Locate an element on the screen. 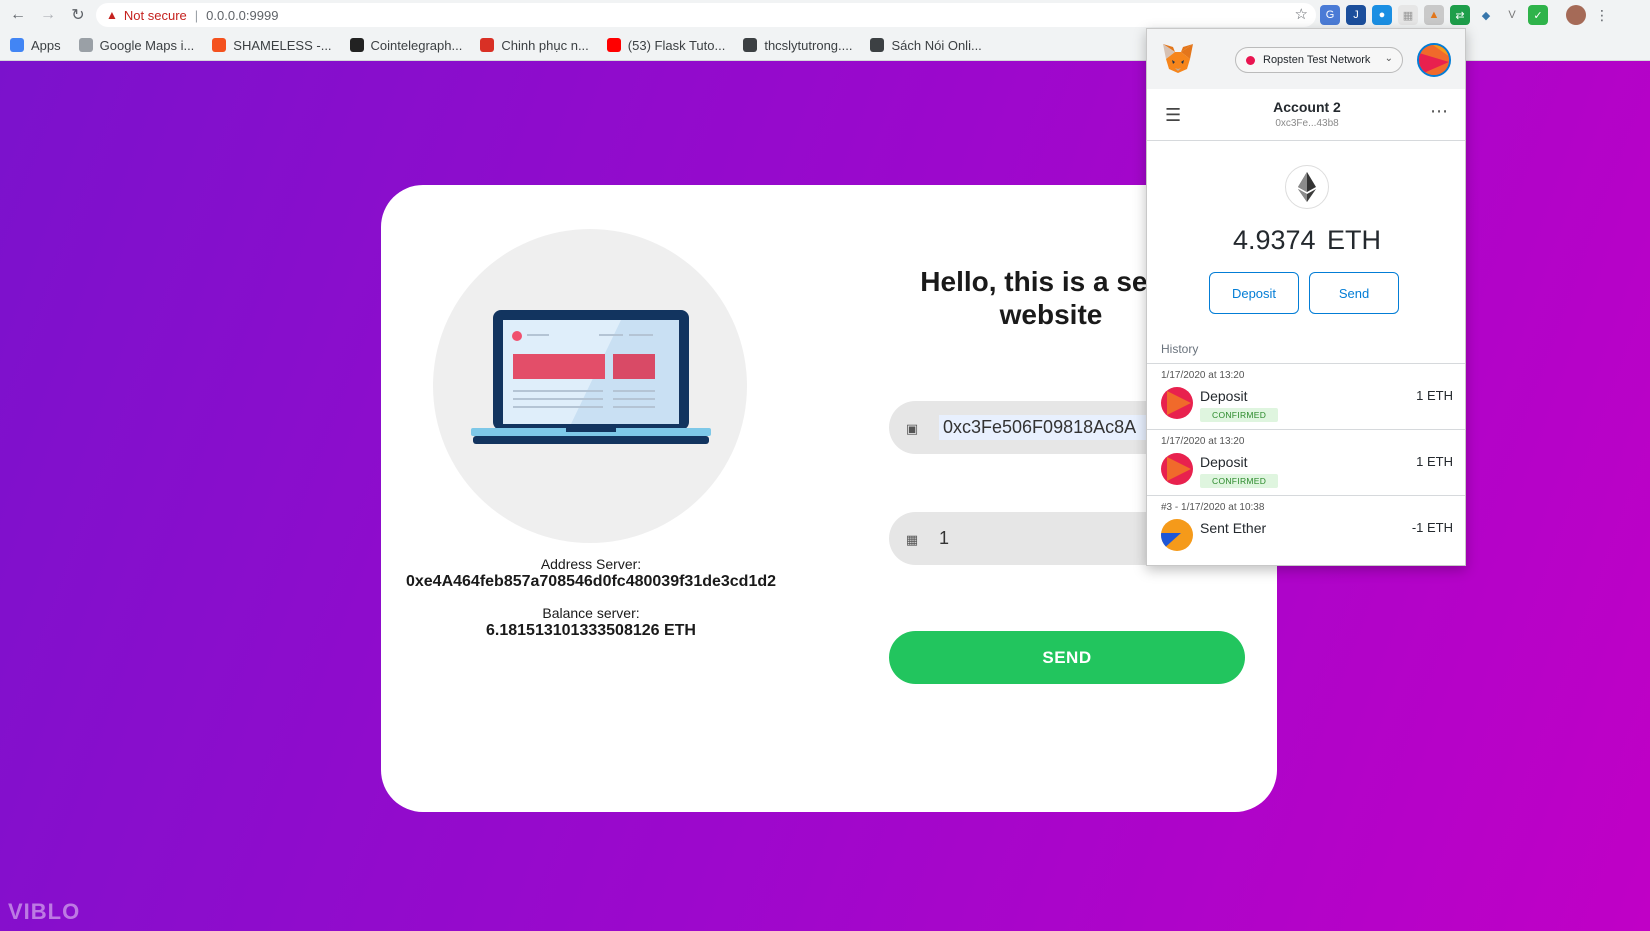 This screenshot has width=1650, height=931. eth-balance: 4.9374 ETH is located at coordinates (1306, 240).